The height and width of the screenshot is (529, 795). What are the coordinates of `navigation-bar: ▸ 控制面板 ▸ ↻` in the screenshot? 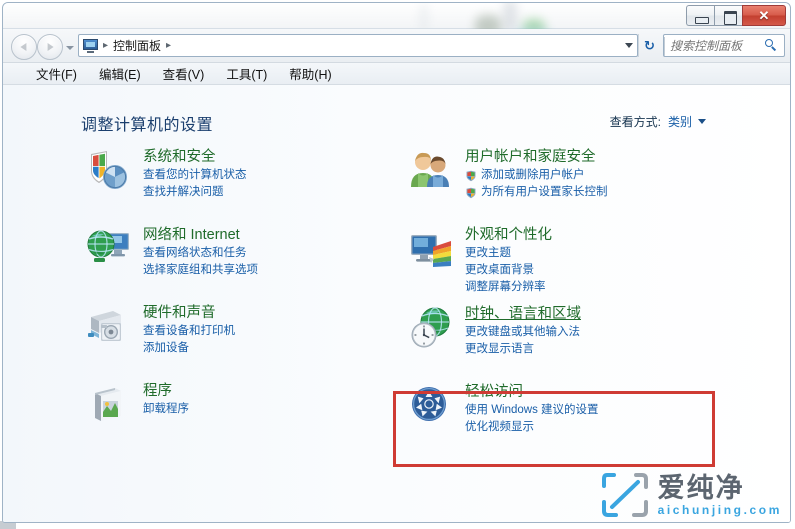 It's located at (396, 46).